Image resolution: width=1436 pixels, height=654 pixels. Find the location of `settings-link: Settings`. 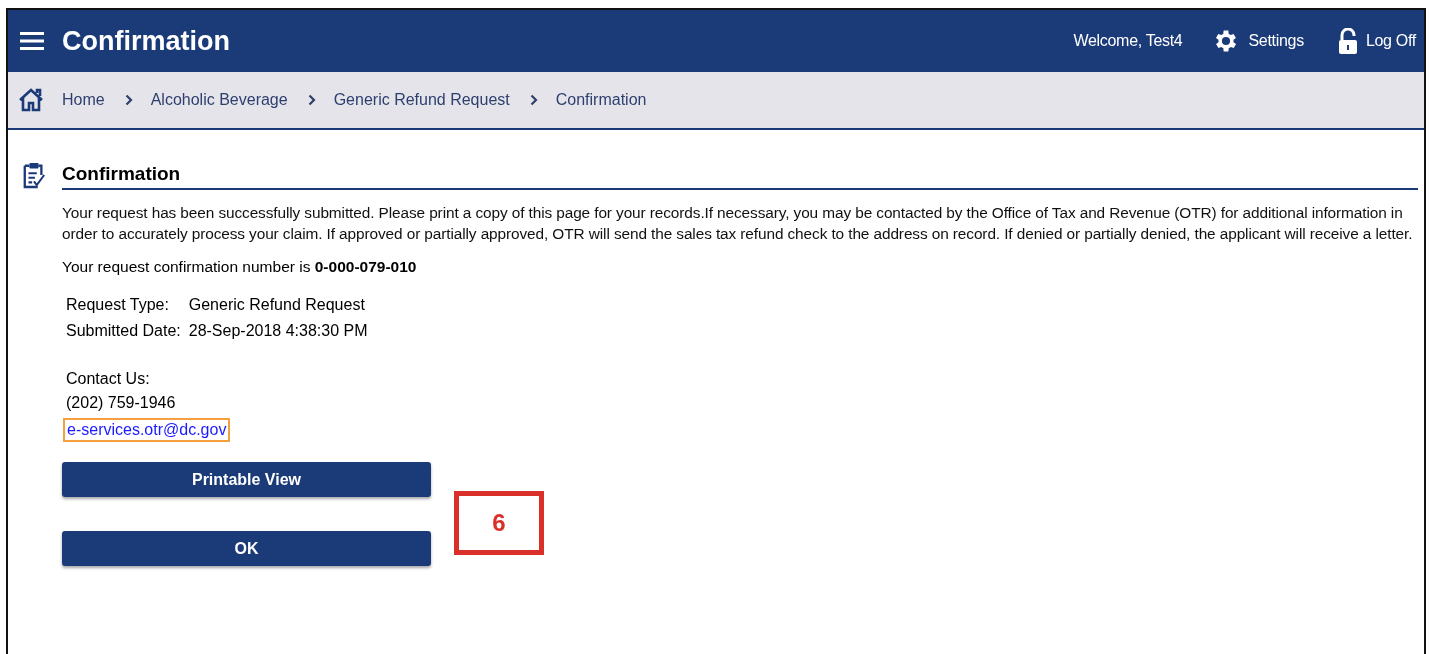

settings-link: Settings is located at coordinates (1276, 41).